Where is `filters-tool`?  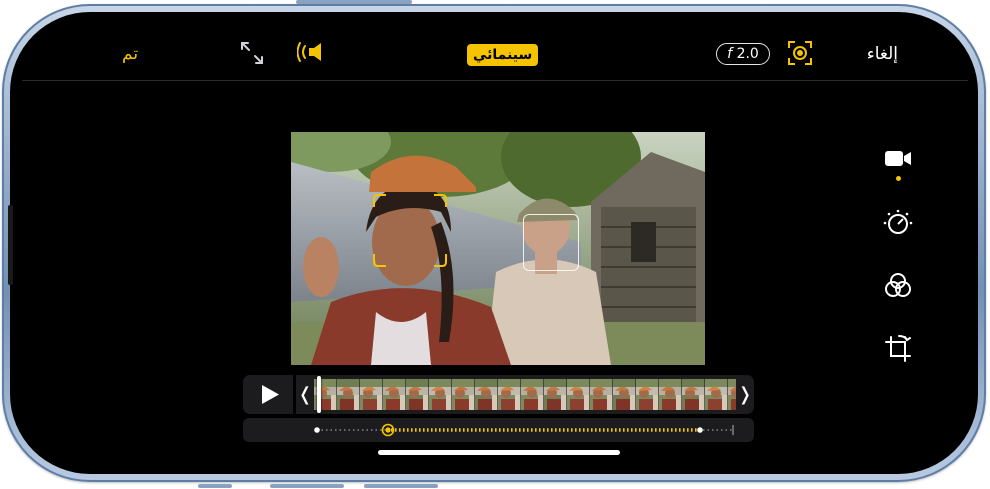
filters-tool is located at coordinates (898, 286).